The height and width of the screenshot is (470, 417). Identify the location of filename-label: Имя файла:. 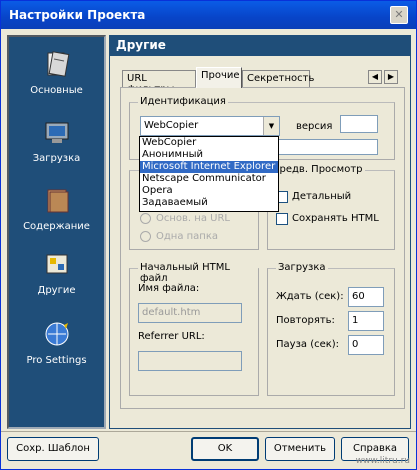
(169, 288).